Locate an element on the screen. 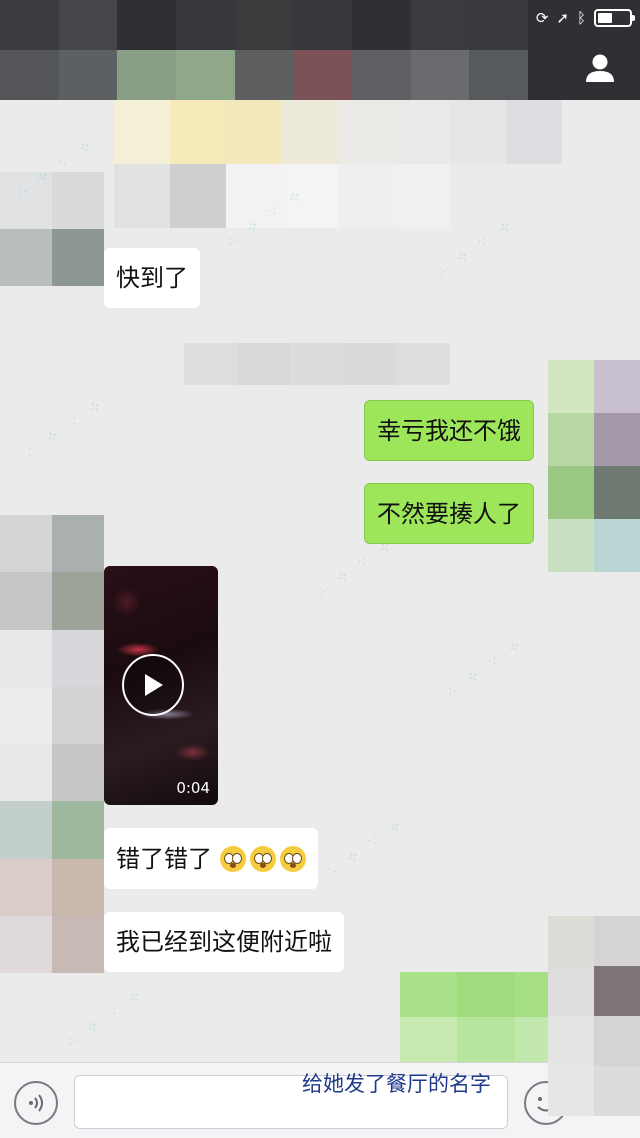 This screenshot has width=640, height=1138. location-arrow-icon: ➚ is located at coordinates (562, 17).